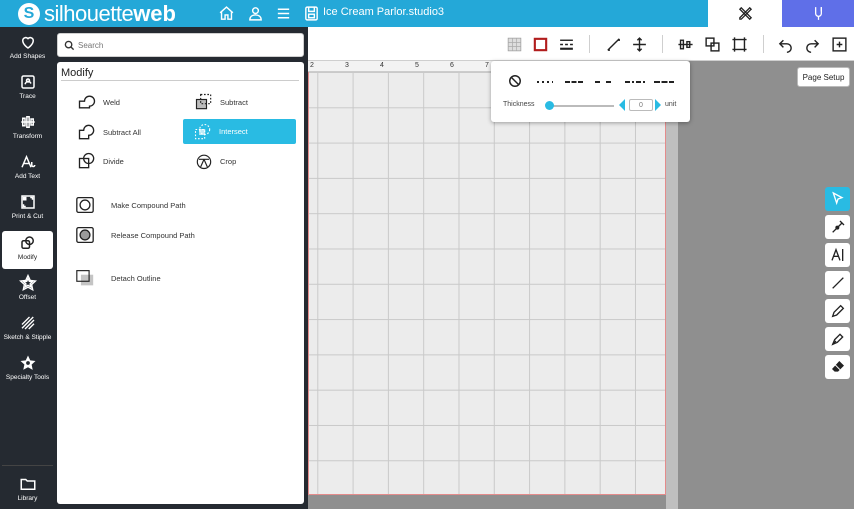 This screenshot has width=854, height=509. I want to click on weld-button: Weld, so click(127, 102).